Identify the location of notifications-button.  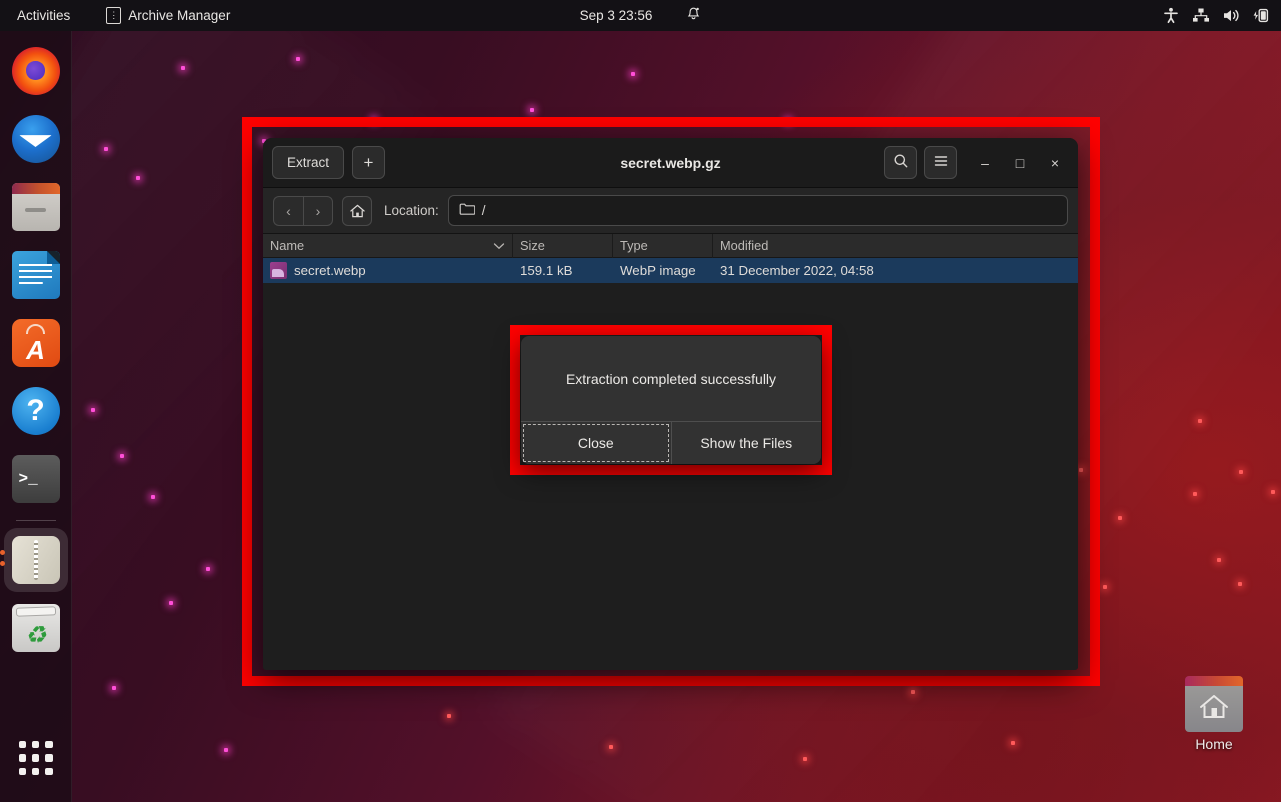
(693, 15).